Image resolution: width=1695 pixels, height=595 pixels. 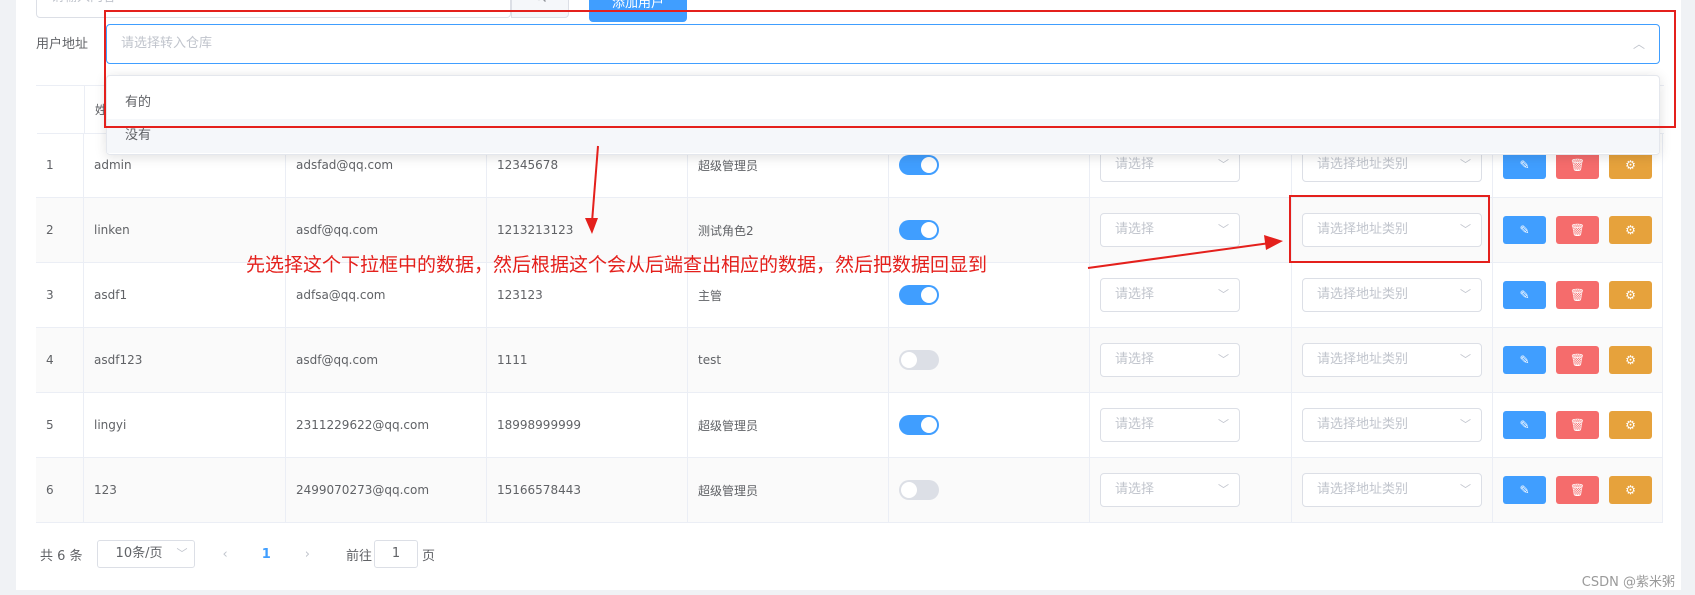 What do you see at coordinates (1273, 242) in the screenshot?
I see `arrow-right-icon` at bounding box center [1273, 242].